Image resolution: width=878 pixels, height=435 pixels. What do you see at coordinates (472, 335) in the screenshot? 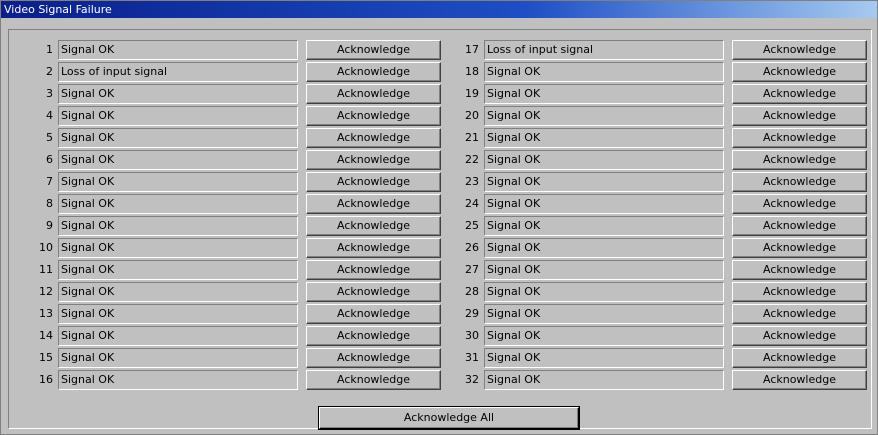
I see `channel-number: 30` at bounding box center [472, 335].